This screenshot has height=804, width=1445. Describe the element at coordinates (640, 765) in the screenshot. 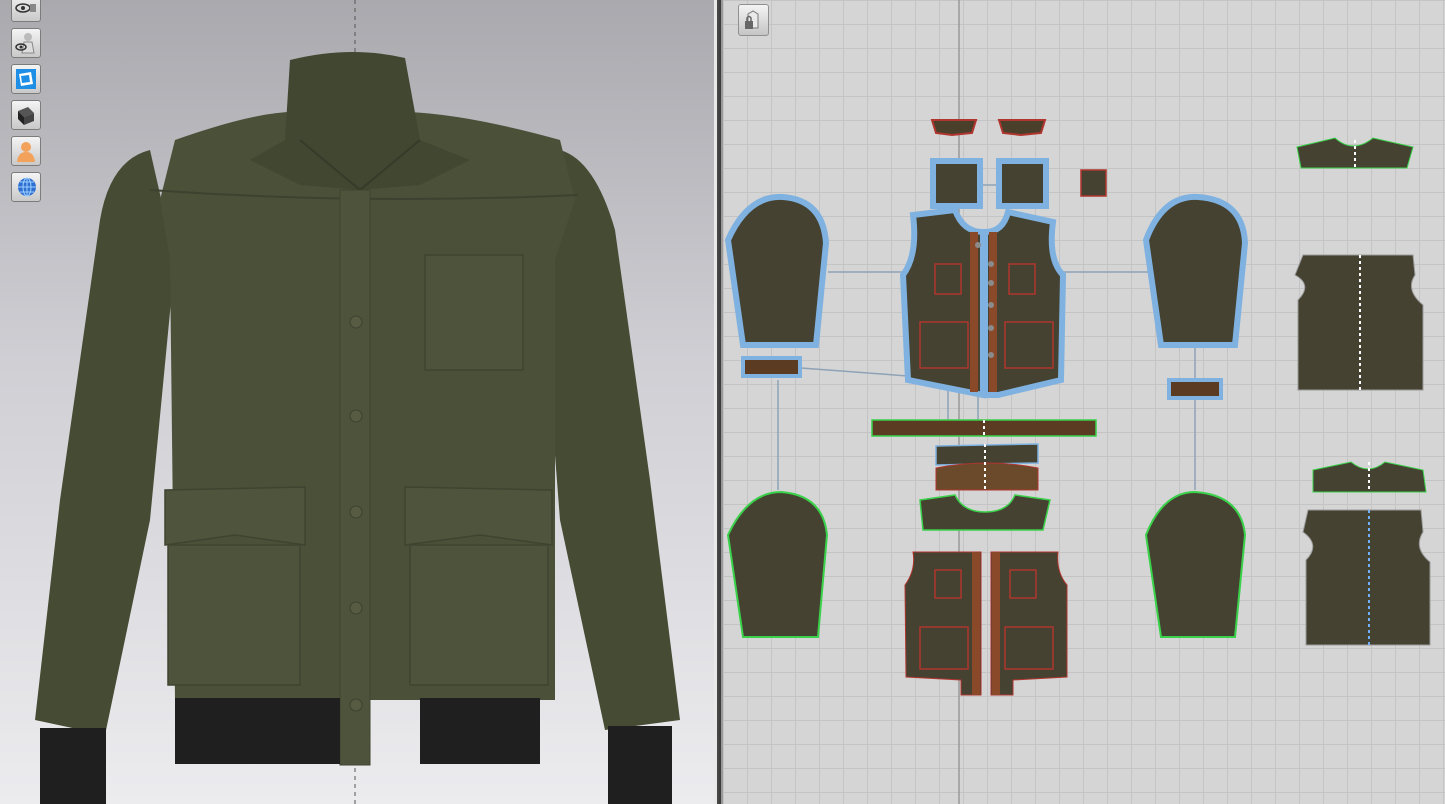

I see `cuff-right` at that location.